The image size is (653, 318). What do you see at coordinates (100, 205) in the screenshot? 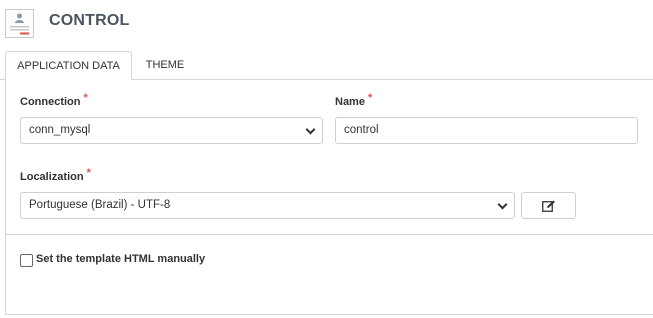
I see `localization-value: Portuguese (Brazil) - UTF-8` at bounding box center [100, 205].